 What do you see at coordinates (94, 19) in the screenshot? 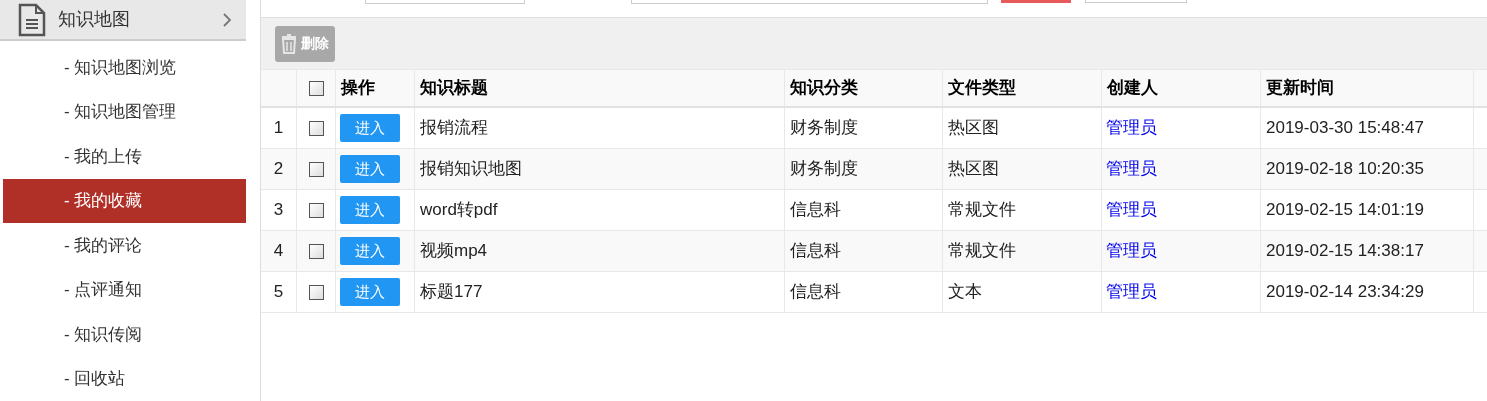
I see `sidebar-title: 知识地图` at bounding box center [94, 19].